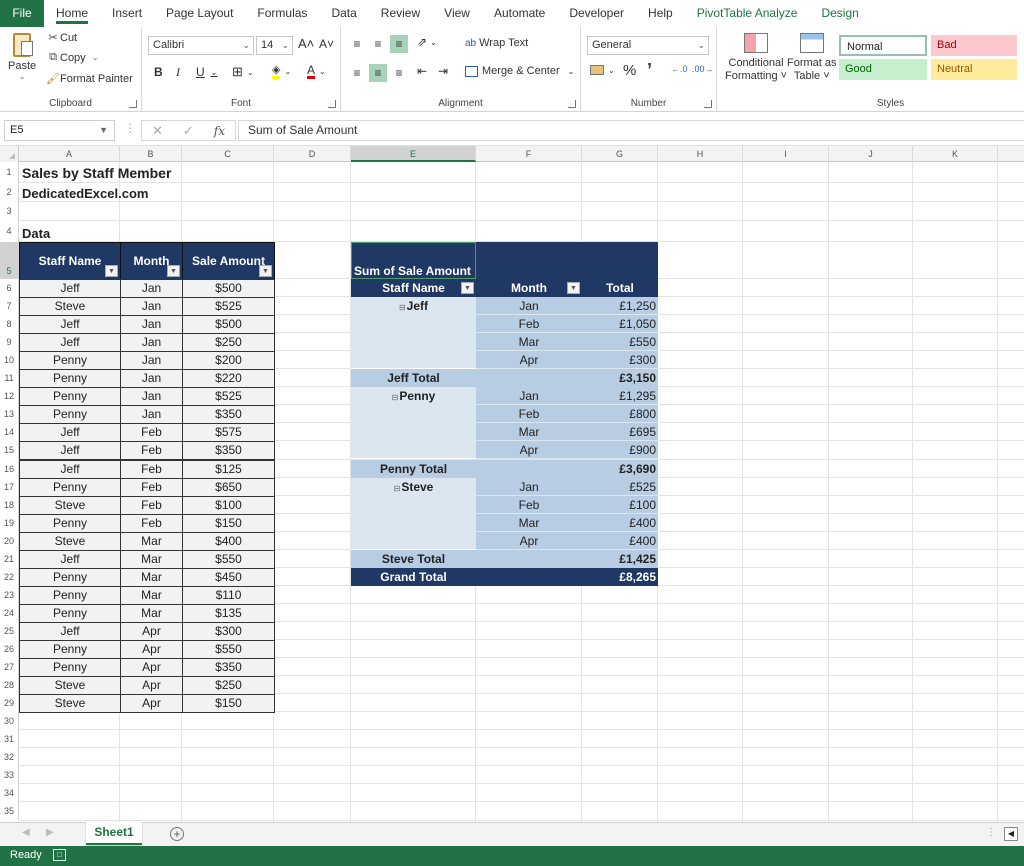 Image resolution: width=1024 pixels, height=866 pixels. What do you see at coordinates (228, 307) in the screenshot?
I see `data-cell: $525` at bounding box center [228, 307].